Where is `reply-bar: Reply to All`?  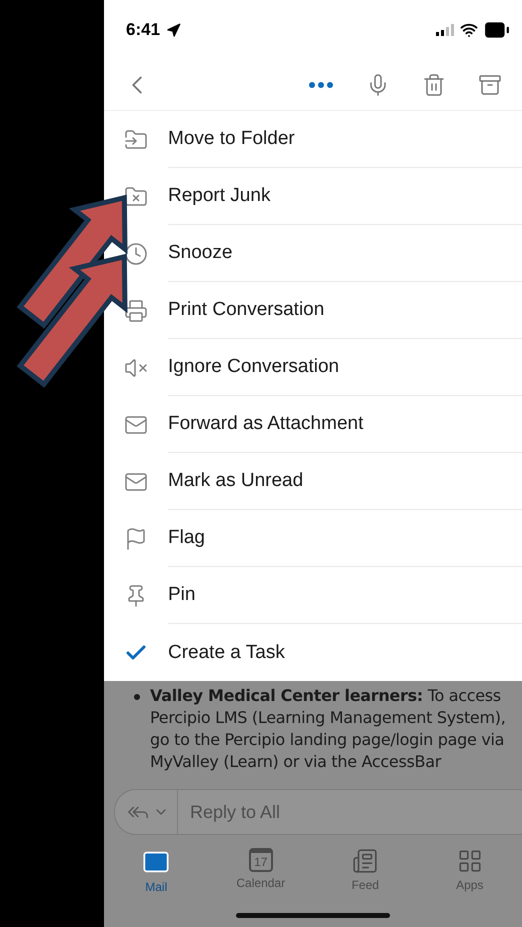 reply-bar: Reply to All is located at coordinates (318, 812).